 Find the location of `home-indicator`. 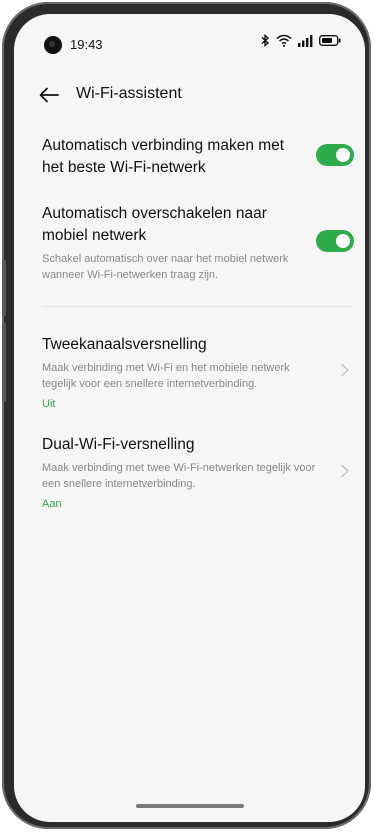

home-indicator is located at coordinates (190, 806).